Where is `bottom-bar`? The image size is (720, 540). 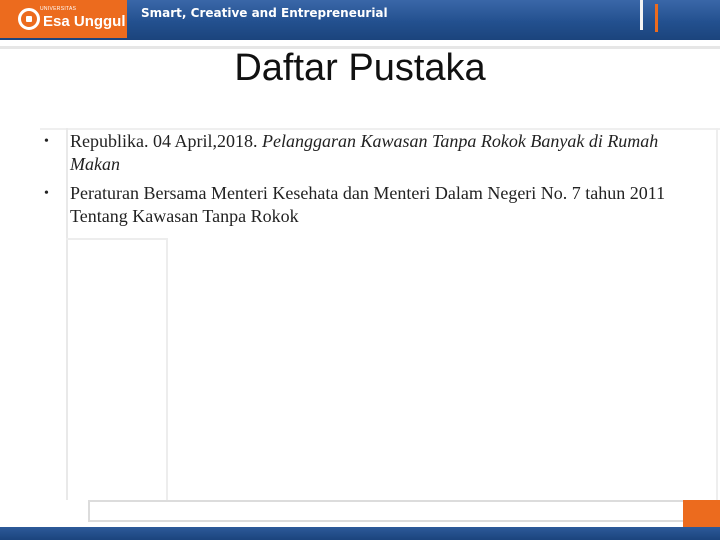 bottom-bar is located at coordinates (360, 533).